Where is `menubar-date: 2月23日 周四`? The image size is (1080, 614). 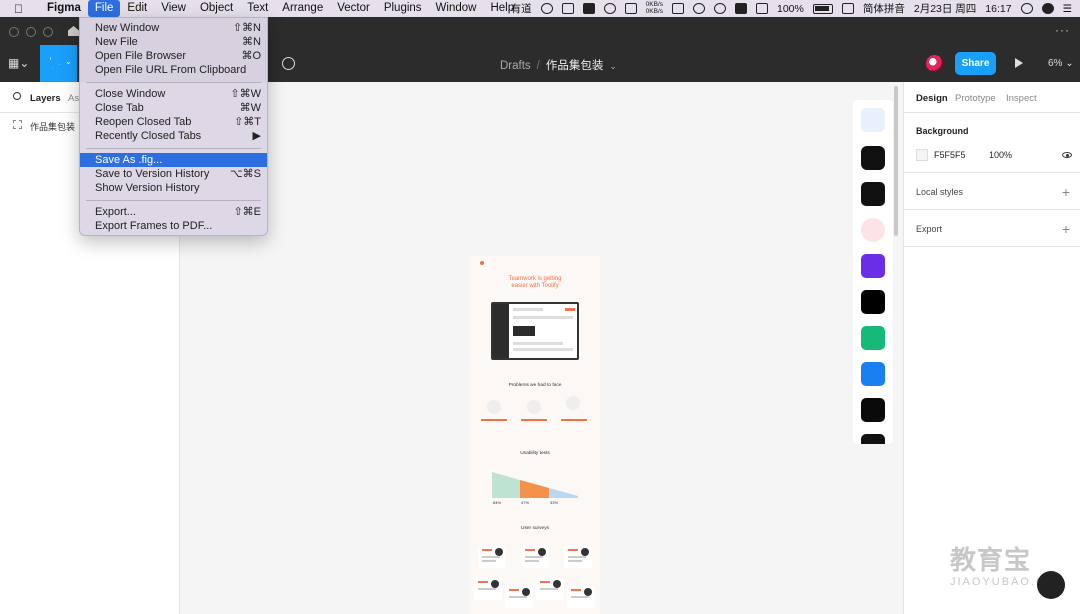
menubar-date: 2月23日 周四 is located at coordinates (945, 8).